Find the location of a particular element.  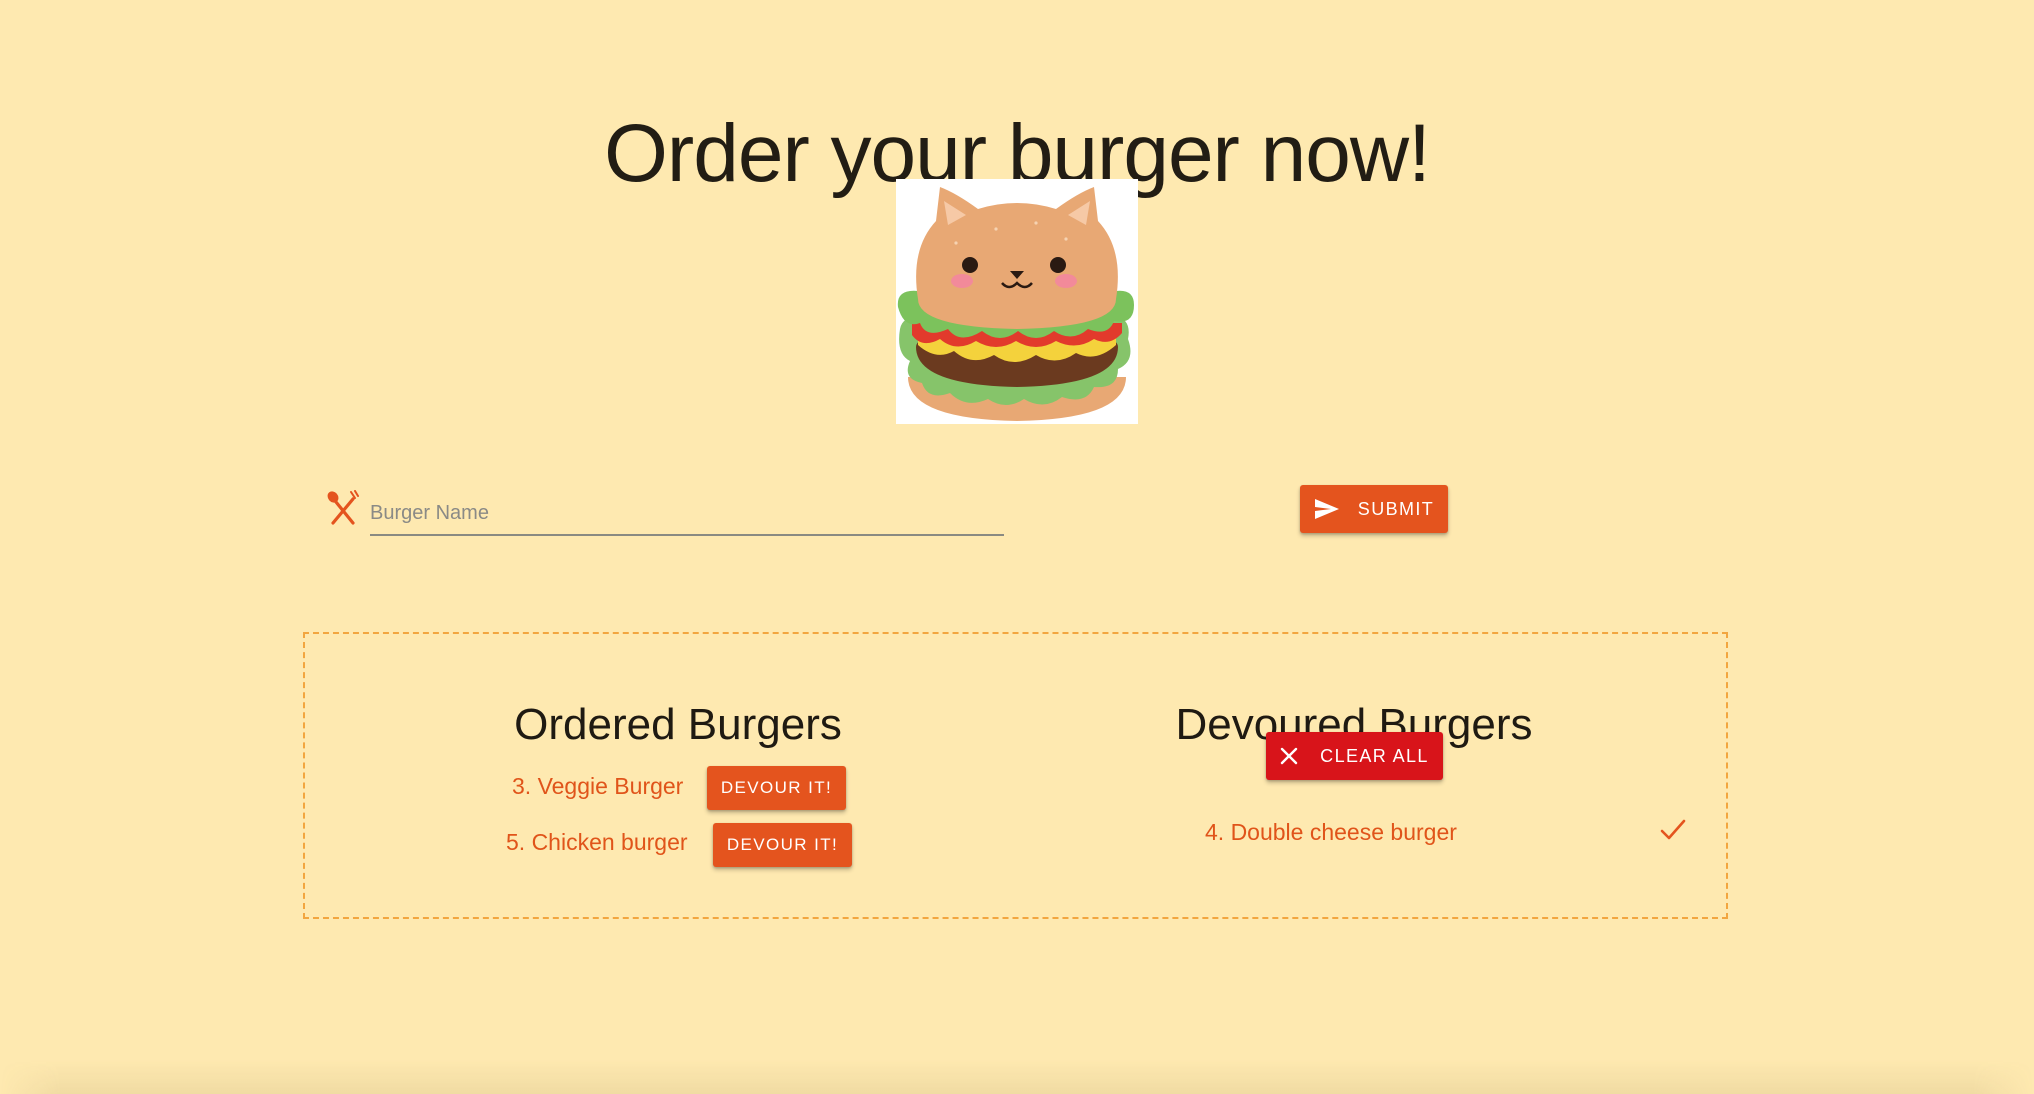

burger-name-input is located at coordinates (687, 514).